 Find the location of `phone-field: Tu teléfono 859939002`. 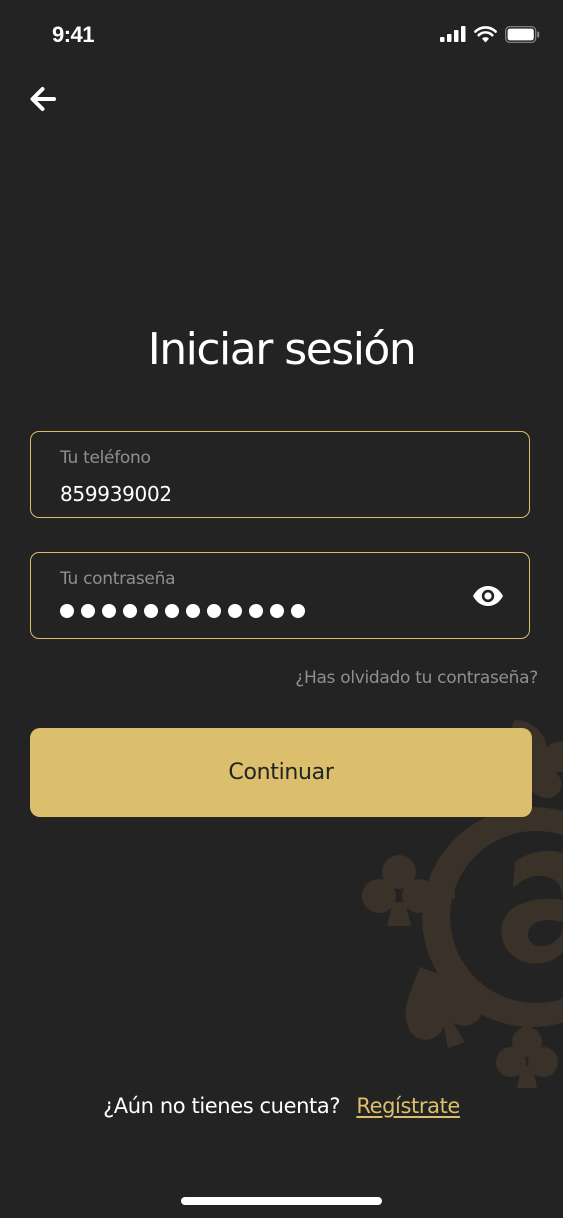

phone-field: Tu teléfono 859939002 is located at coordinates (280, 474).